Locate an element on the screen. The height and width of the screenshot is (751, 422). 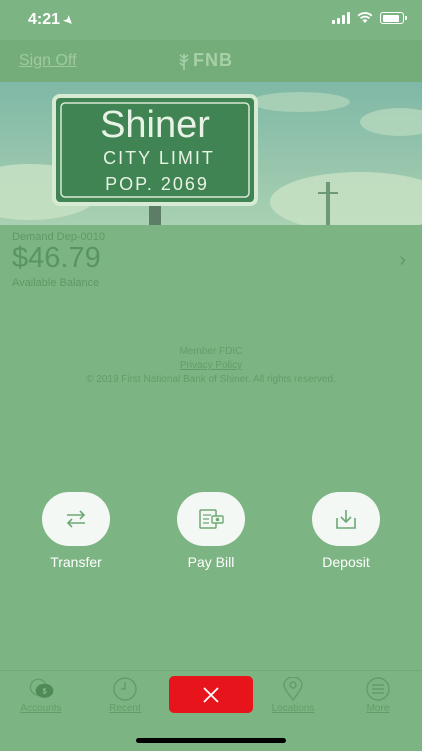
pay-bill-button: Pay Bill is located at coordinates (211, 531).